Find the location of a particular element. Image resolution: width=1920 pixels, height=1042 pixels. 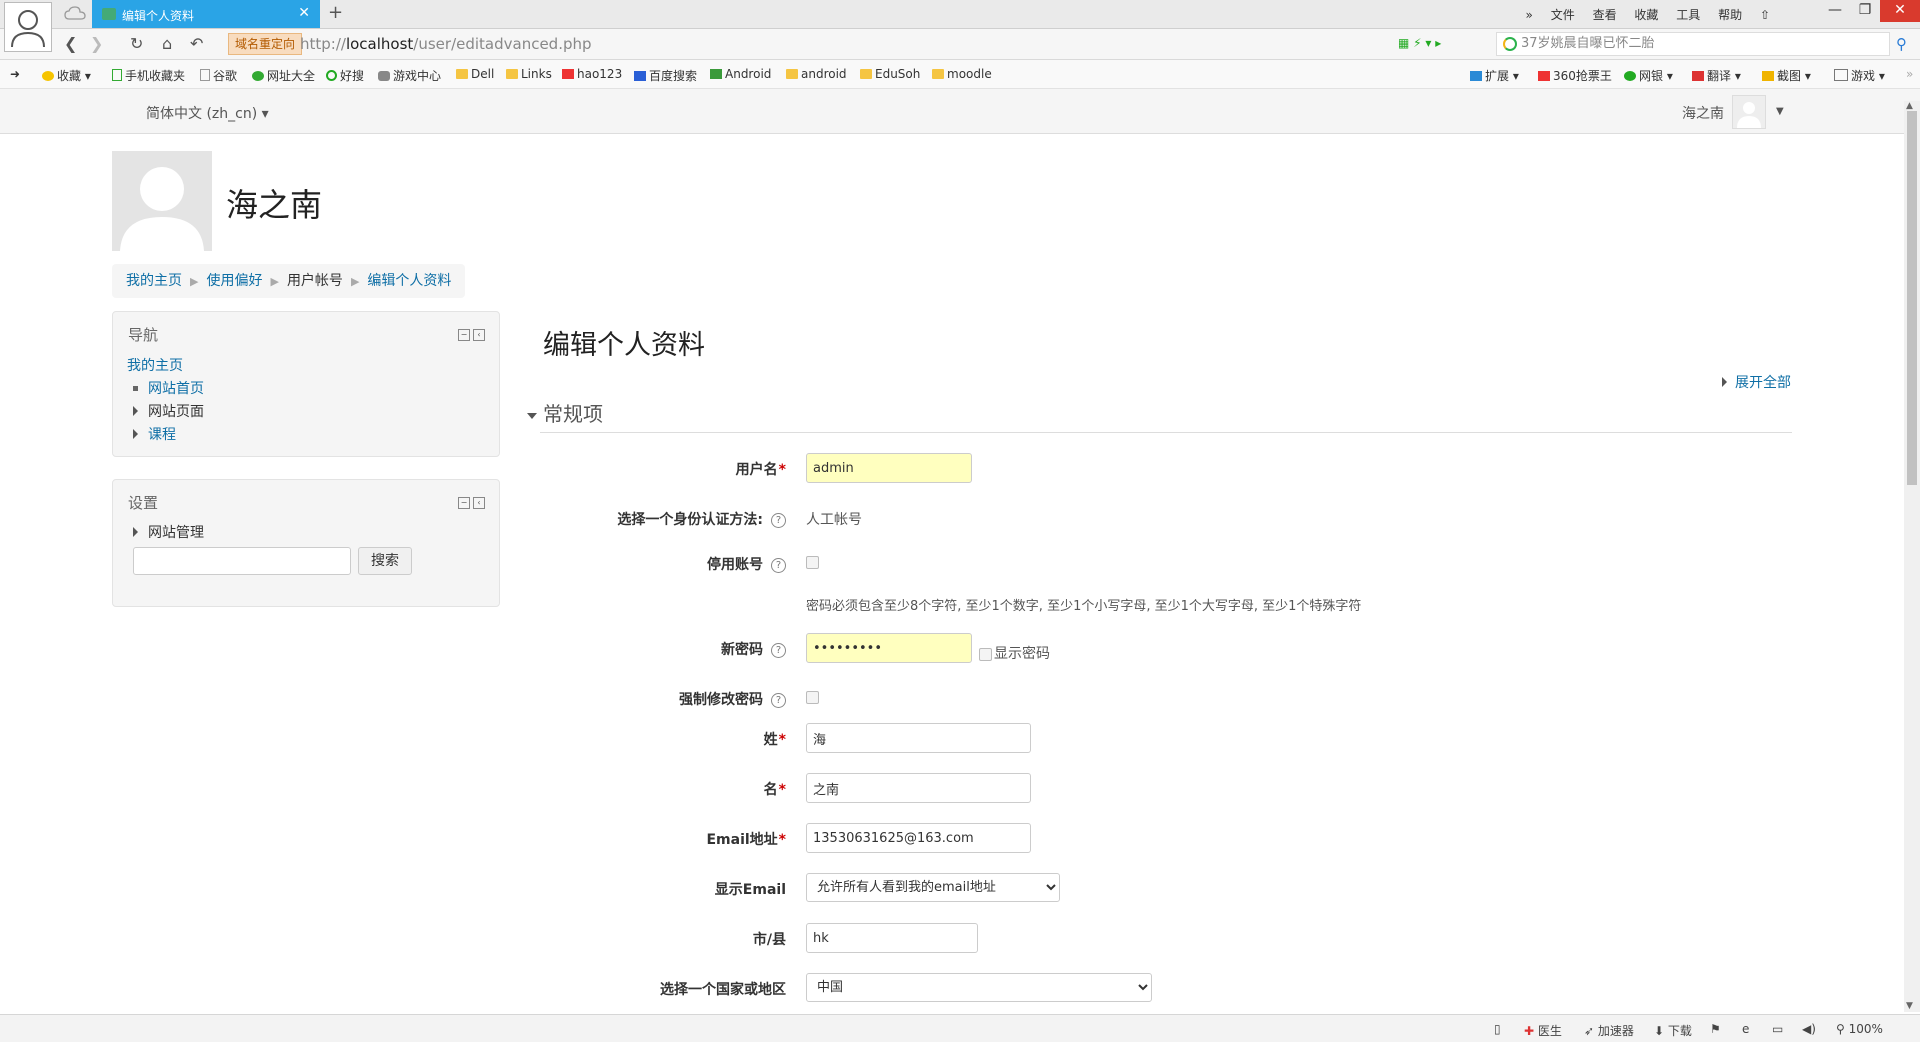

breadcrumb-preferences: 使用偏好 is located at coordinates (234, 281).